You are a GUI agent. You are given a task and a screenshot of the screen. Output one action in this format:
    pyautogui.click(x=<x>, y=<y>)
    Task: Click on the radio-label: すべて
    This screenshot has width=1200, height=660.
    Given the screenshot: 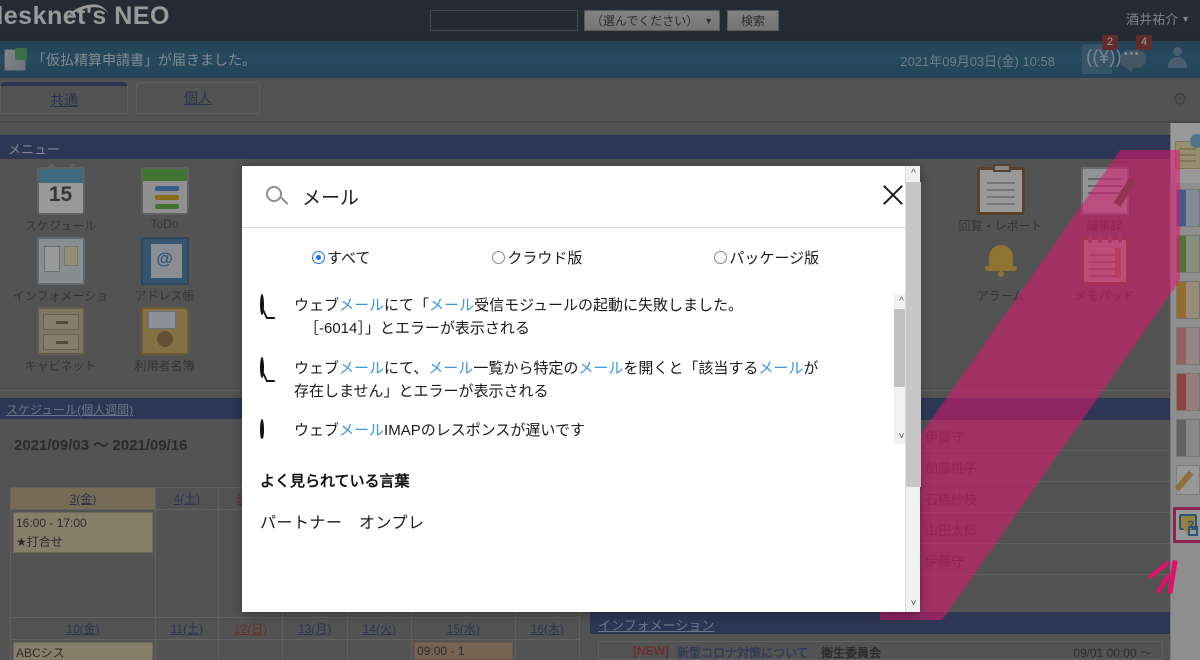 What is the action you would take?
    pyautogui.click(x=349, y=258)
    